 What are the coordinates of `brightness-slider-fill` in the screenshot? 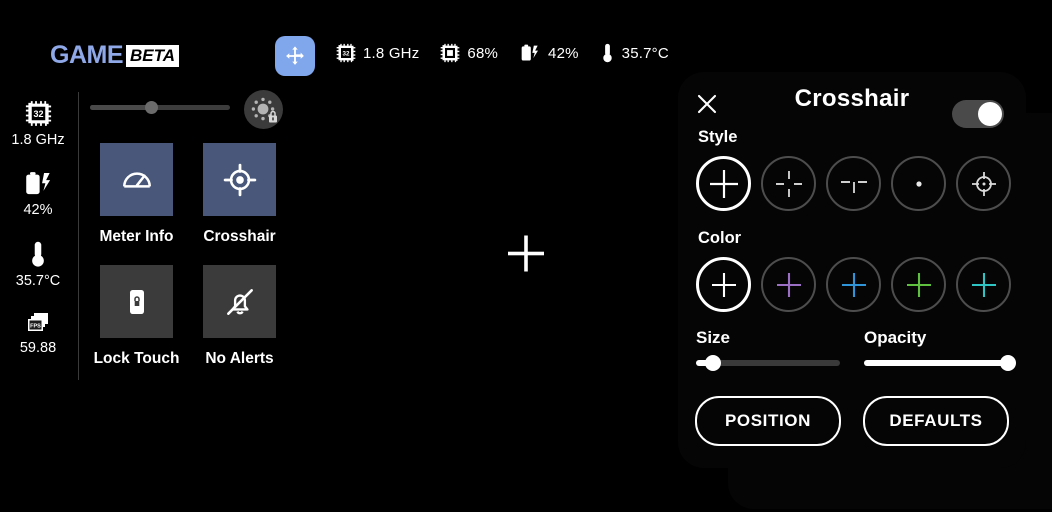 It's located at (121, 107).